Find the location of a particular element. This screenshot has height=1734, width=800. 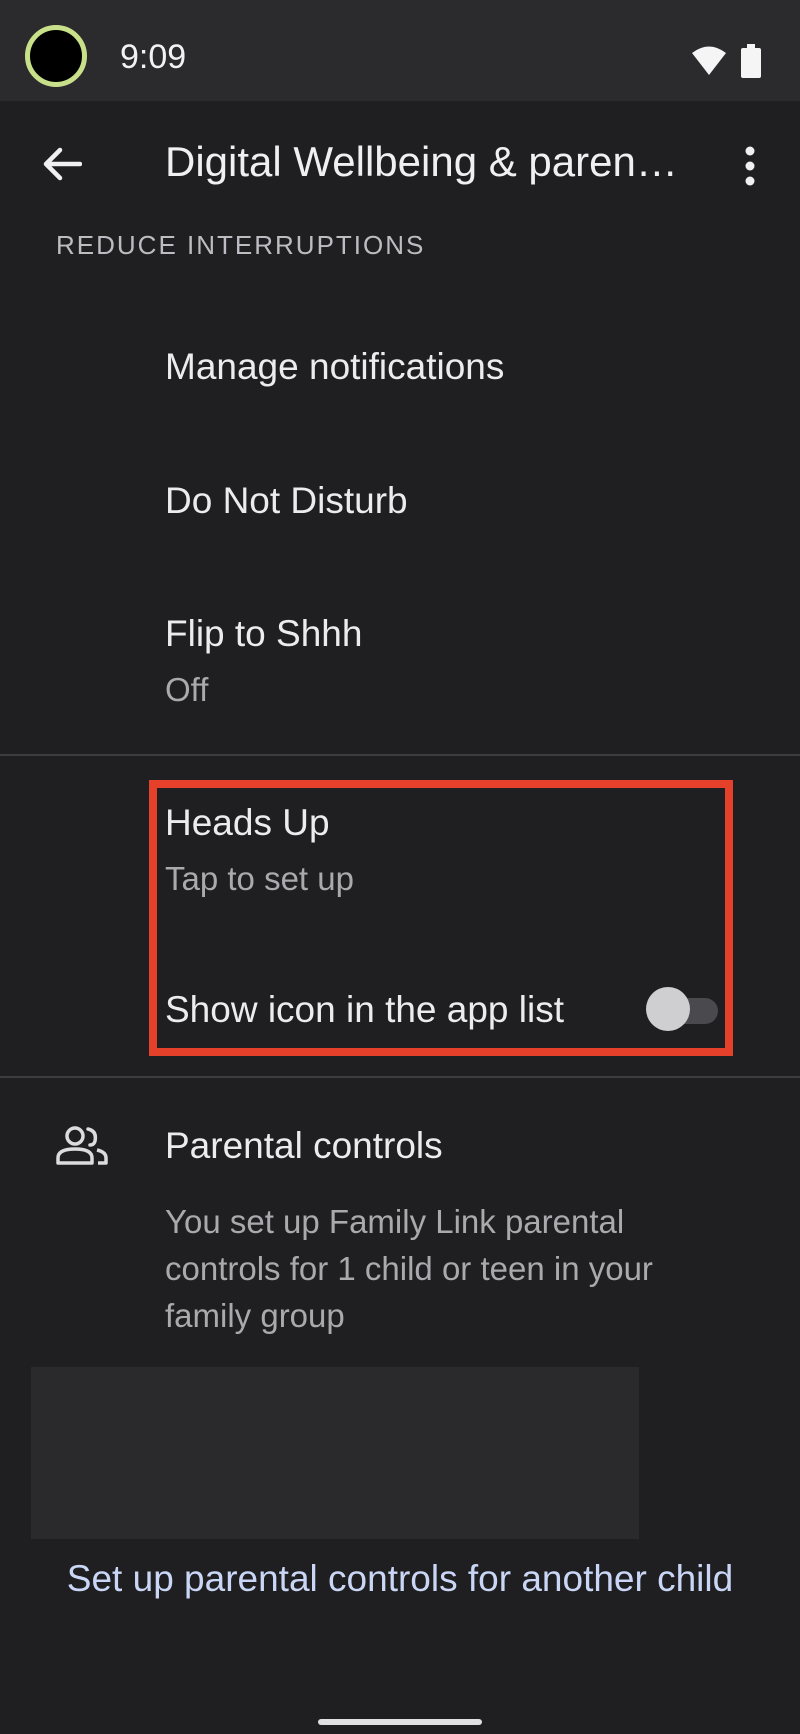

battery-icon is located at coordinates (751, 61).